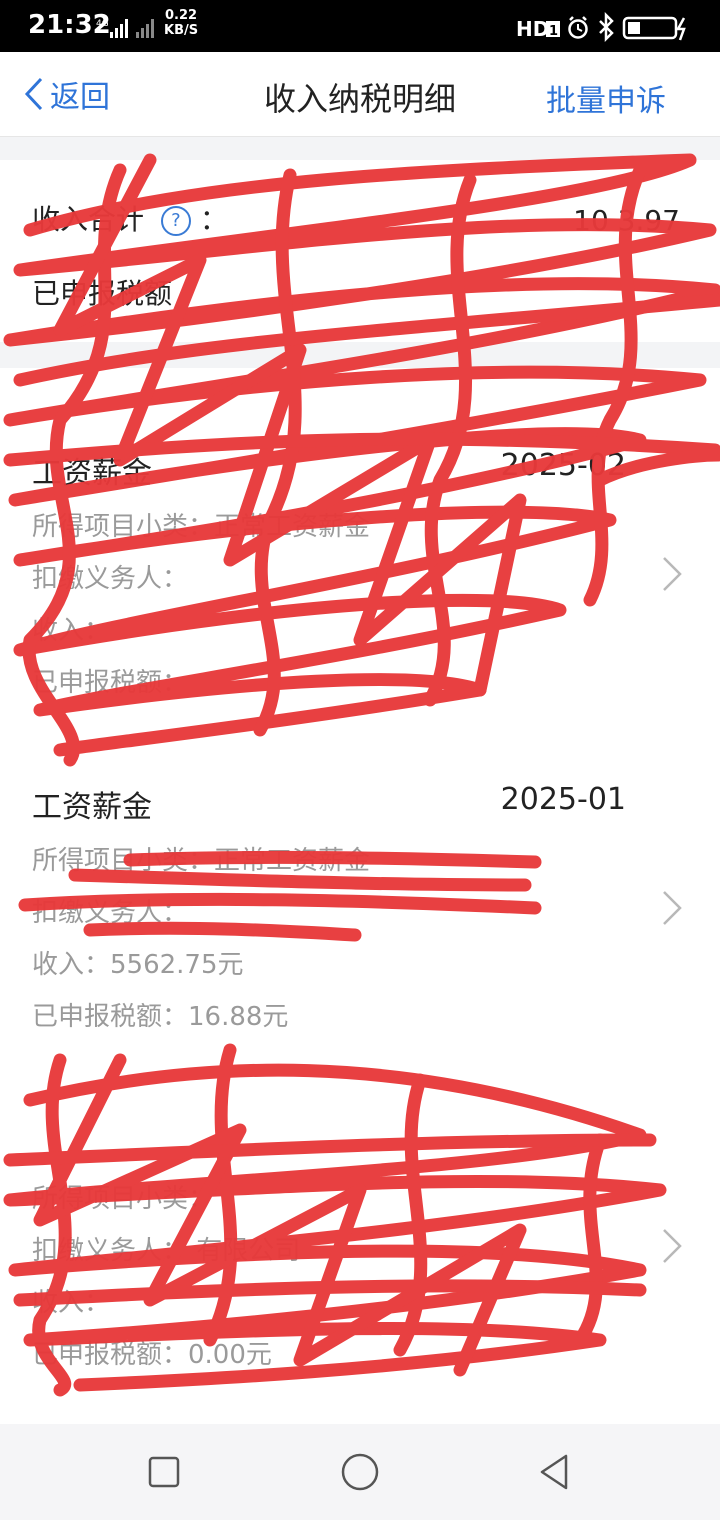 The image size is (720, 1520). Describe the element at coordinates (88, 219) in the screenshot. I see `income-total-label: 收入合计` at that location.